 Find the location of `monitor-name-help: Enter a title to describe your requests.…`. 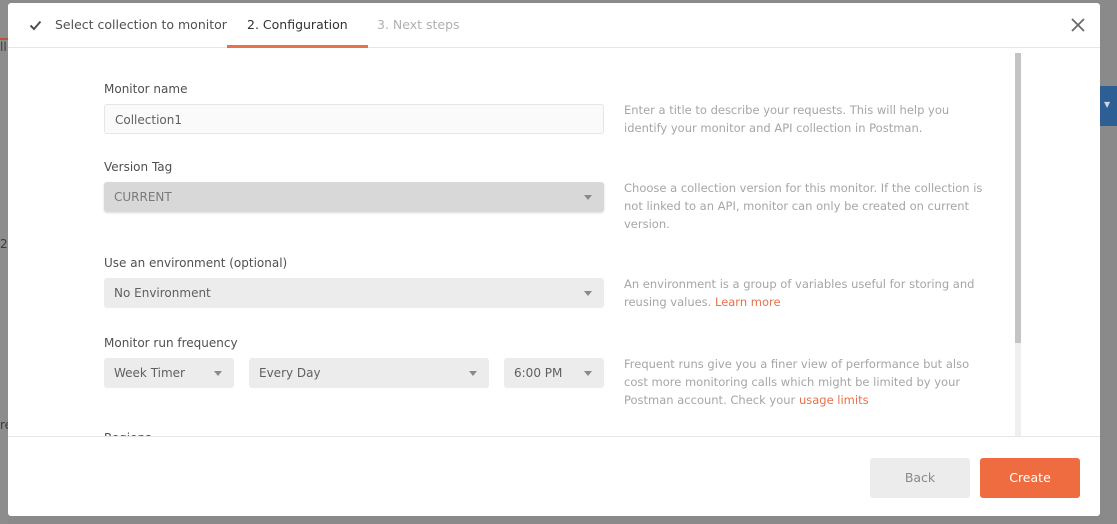

monitor-name-help: Enter a title to describe your requests.… is located at coordinates (787, 119).